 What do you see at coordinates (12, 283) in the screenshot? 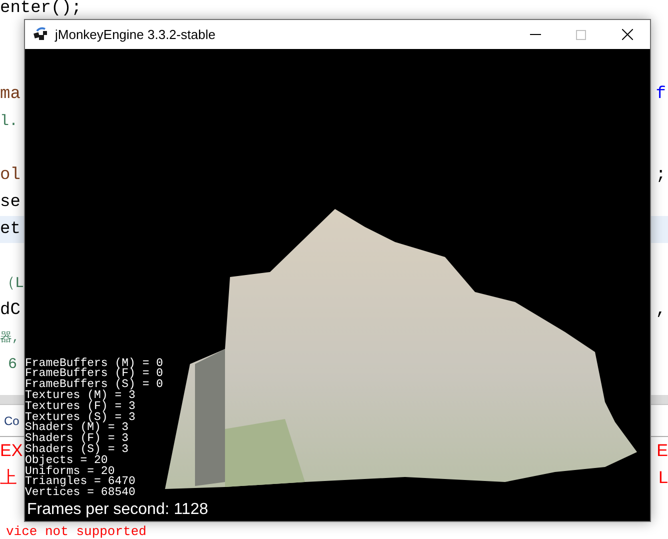
I see `code-fragment: （L` at bounding box center [12, 283].